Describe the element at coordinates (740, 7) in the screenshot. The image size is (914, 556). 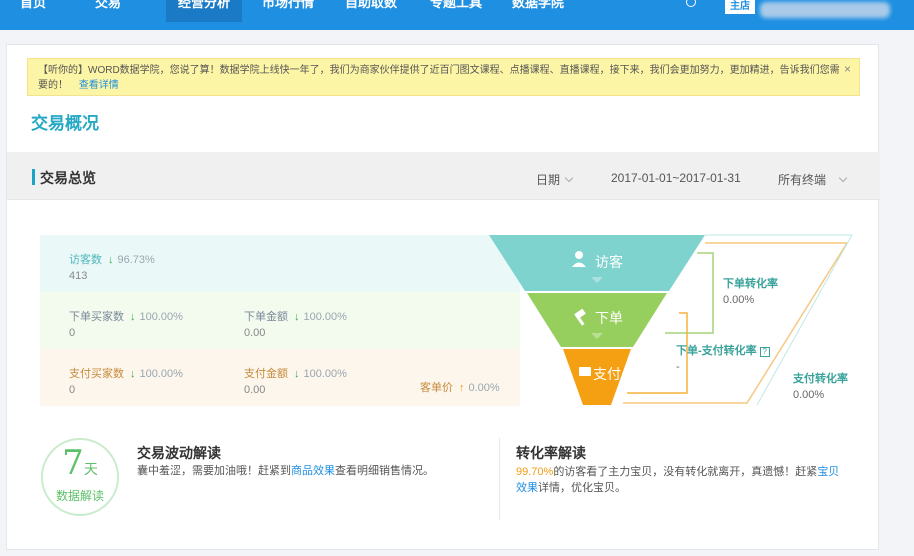
I see `shop-badge: 主店` at that location.